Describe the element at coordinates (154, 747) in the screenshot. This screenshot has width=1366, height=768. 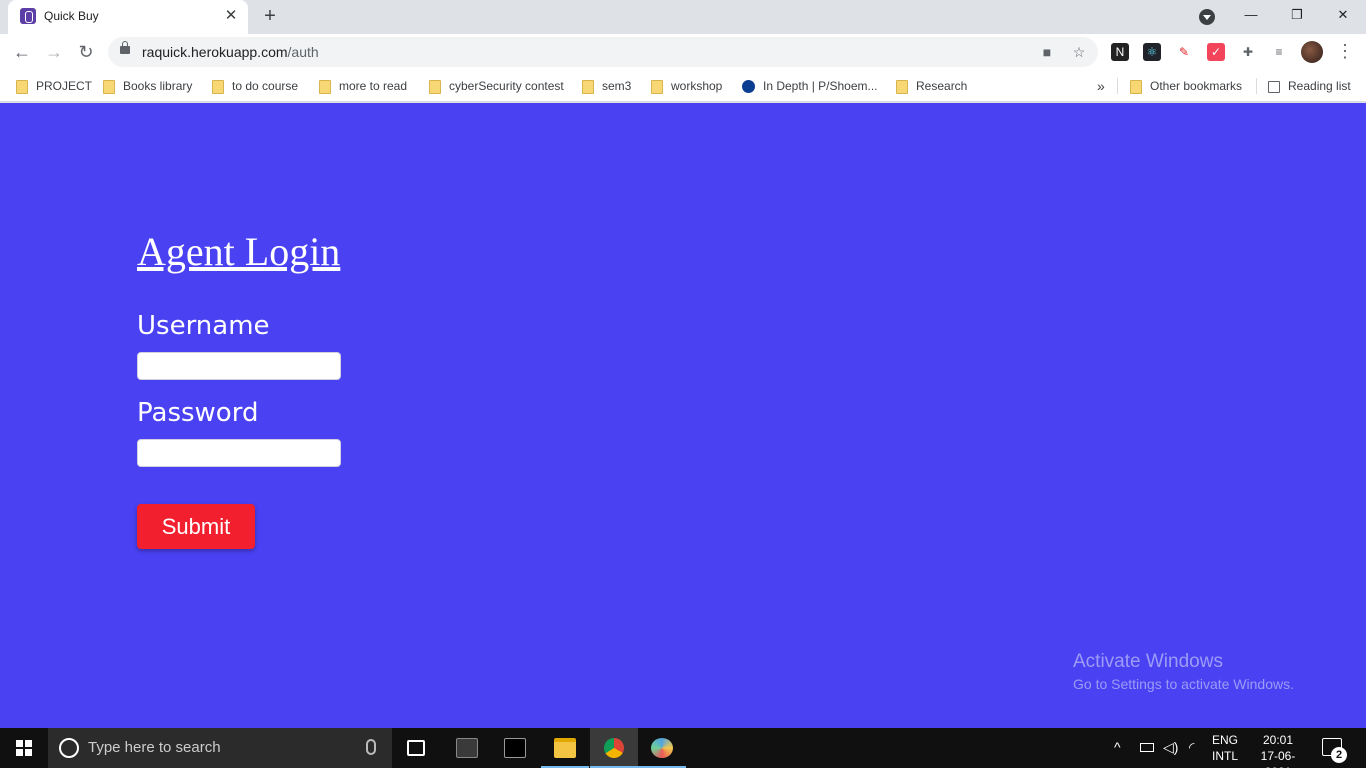
I see `search-placeholder: Type here to search` at that location.